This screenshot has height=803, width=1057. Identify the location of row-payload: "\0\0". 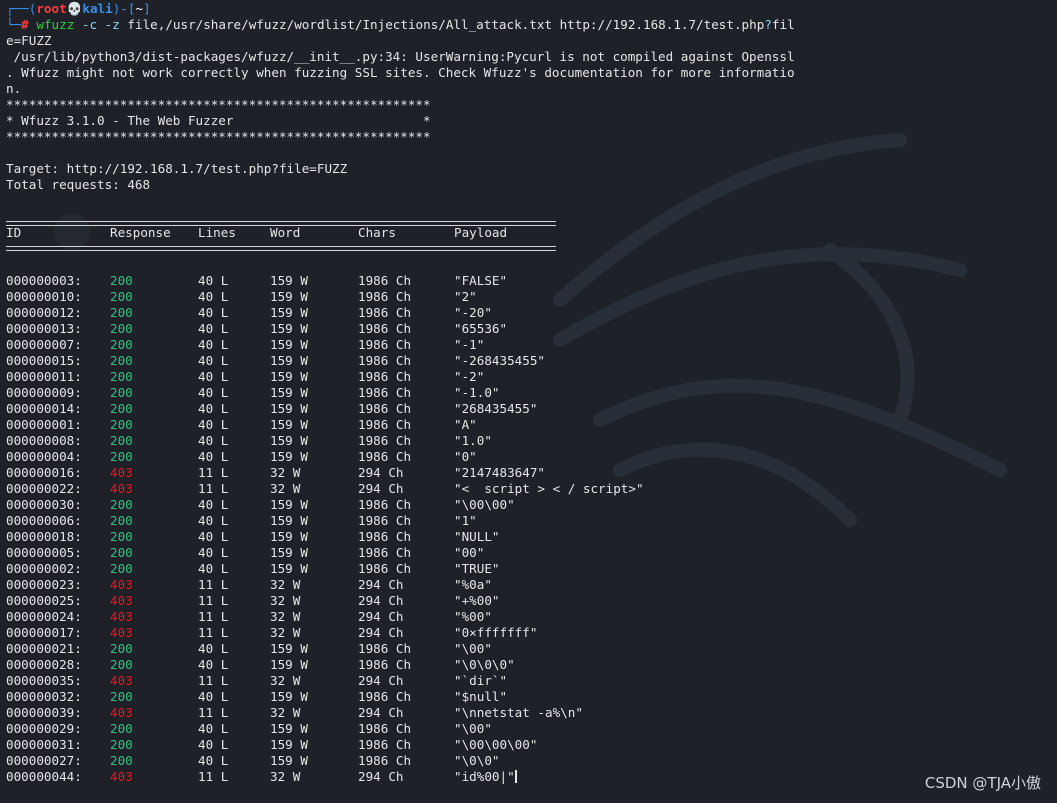
(477, 760).